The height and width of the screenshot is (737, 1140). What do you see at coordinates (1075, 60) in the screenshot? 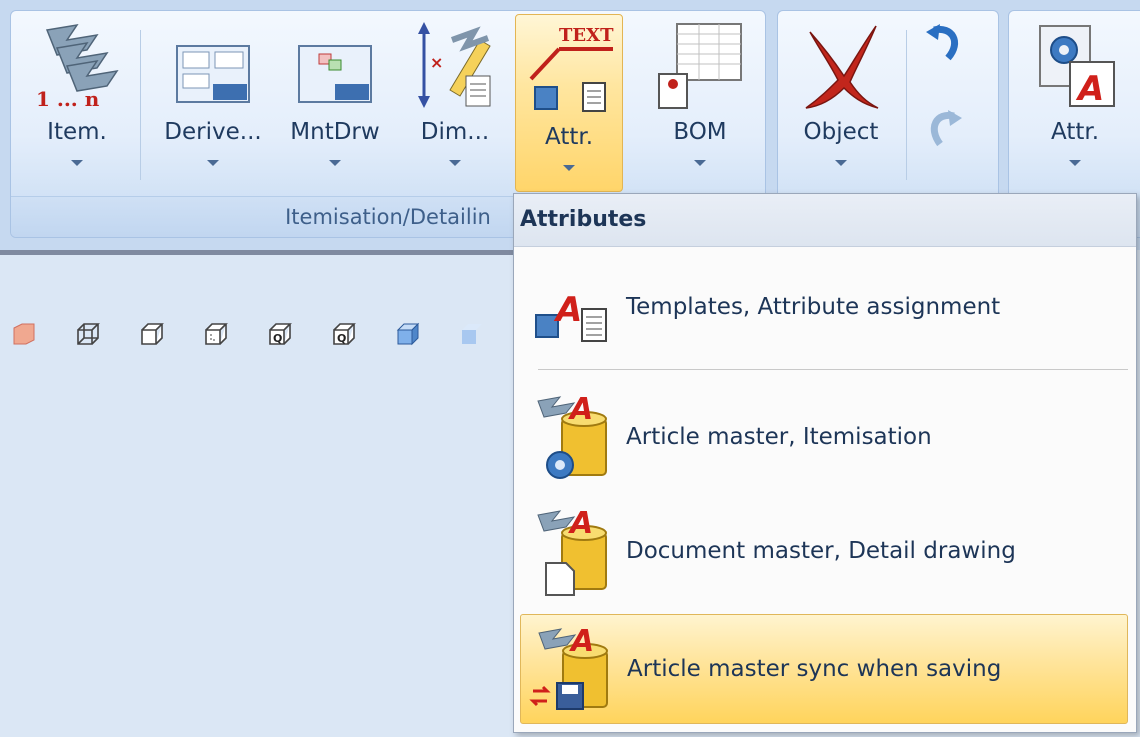
I see `attribute-settings-icon: A` at bounding box center [1075, 60].